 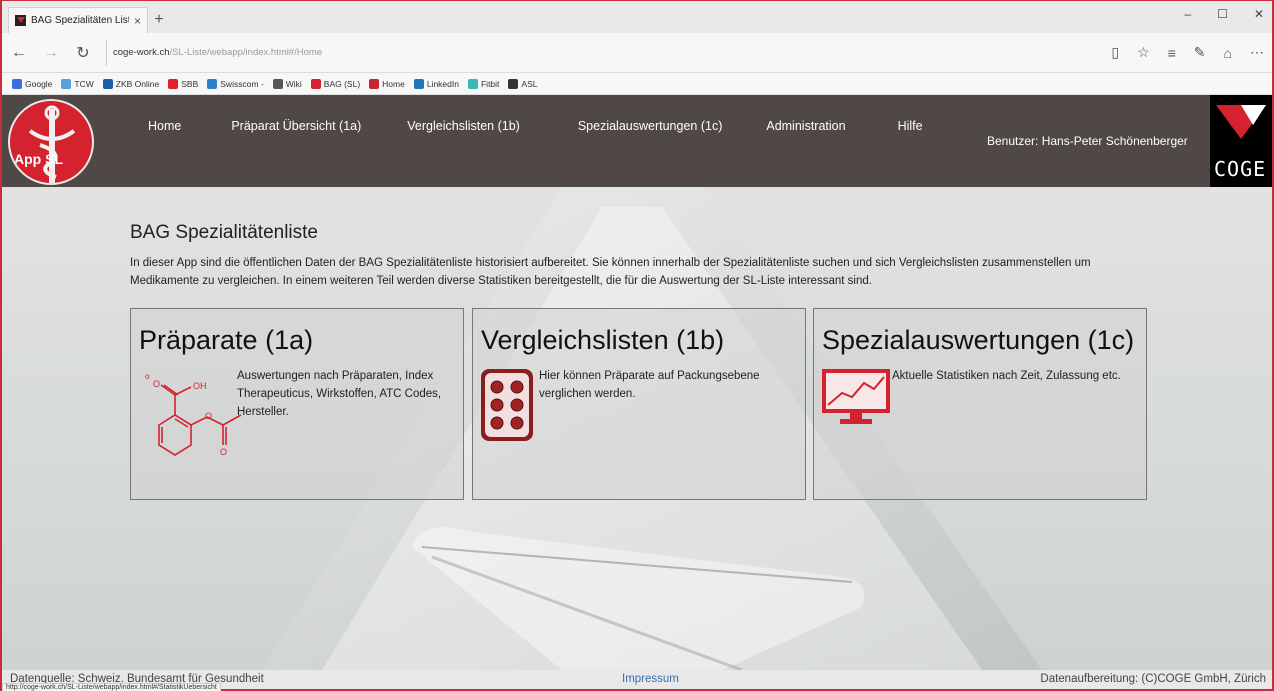 I want to click on favorite-label: Wiki, so click(x=293, y=83).